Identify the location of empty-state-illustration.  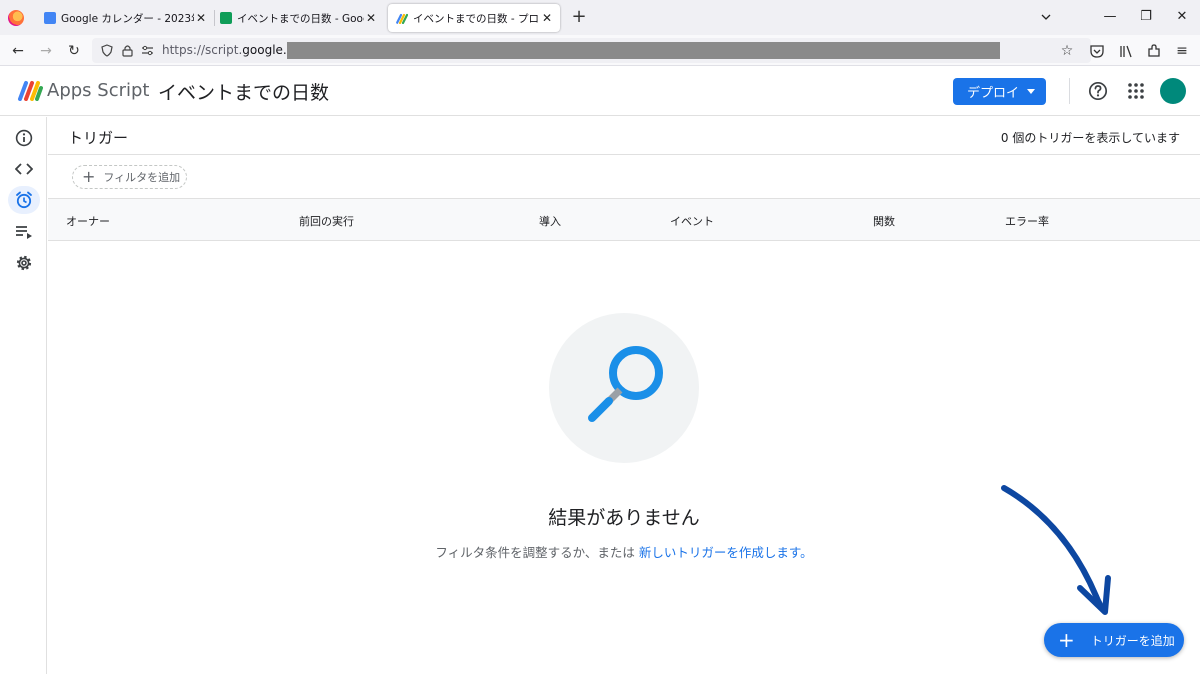
(624, 388).